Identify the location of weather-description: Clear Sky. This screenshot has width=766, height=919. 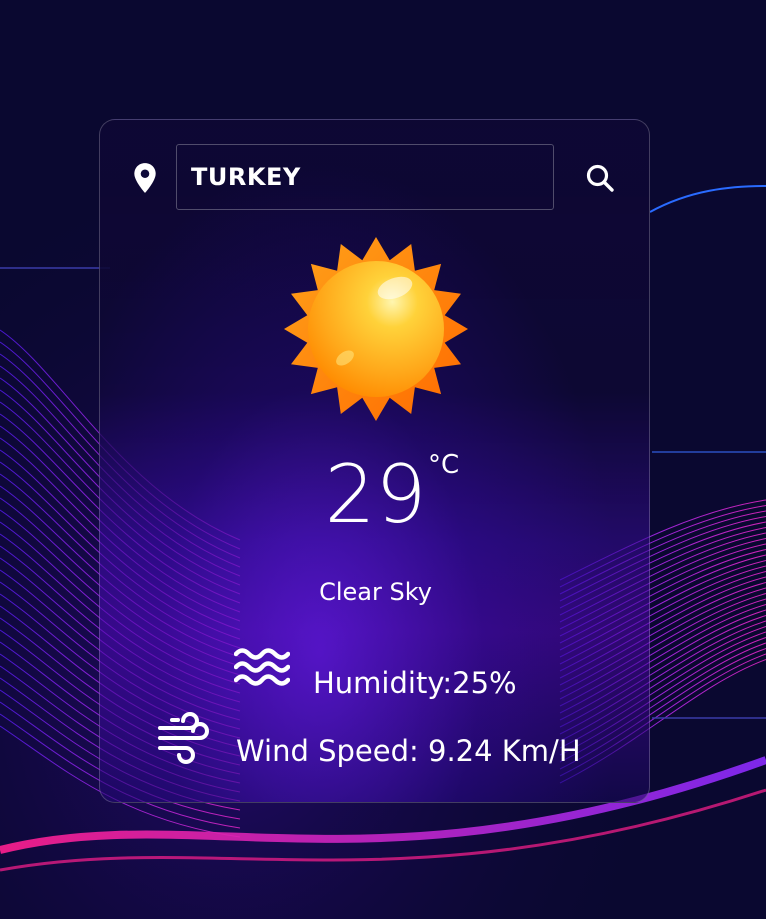
(375, 592).